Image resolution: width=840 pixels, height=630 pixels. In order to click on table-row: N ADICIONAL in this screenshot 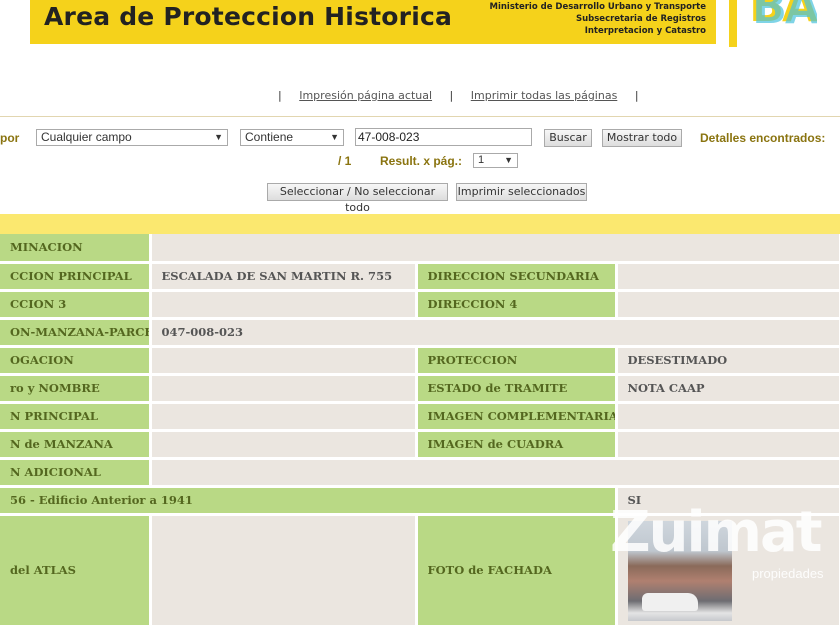, I will do `click(420, 473)`.